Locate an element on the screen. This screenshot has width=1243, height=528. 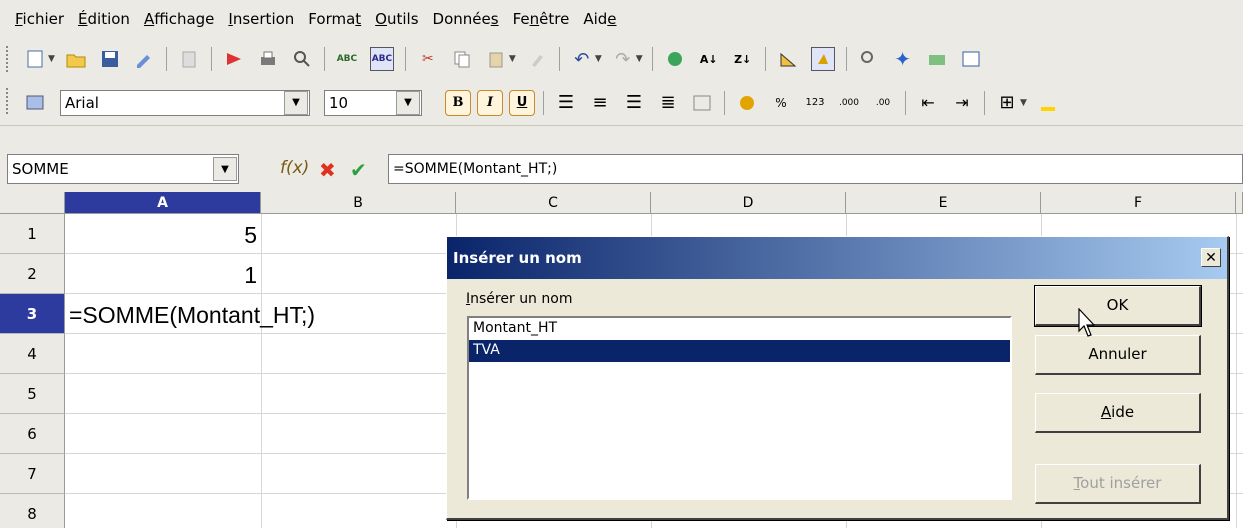
pivot-table-icon is located at coordinates (822, 59).